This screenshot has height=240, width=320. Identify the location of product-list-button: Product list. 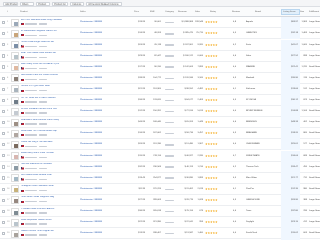
(60, 3).